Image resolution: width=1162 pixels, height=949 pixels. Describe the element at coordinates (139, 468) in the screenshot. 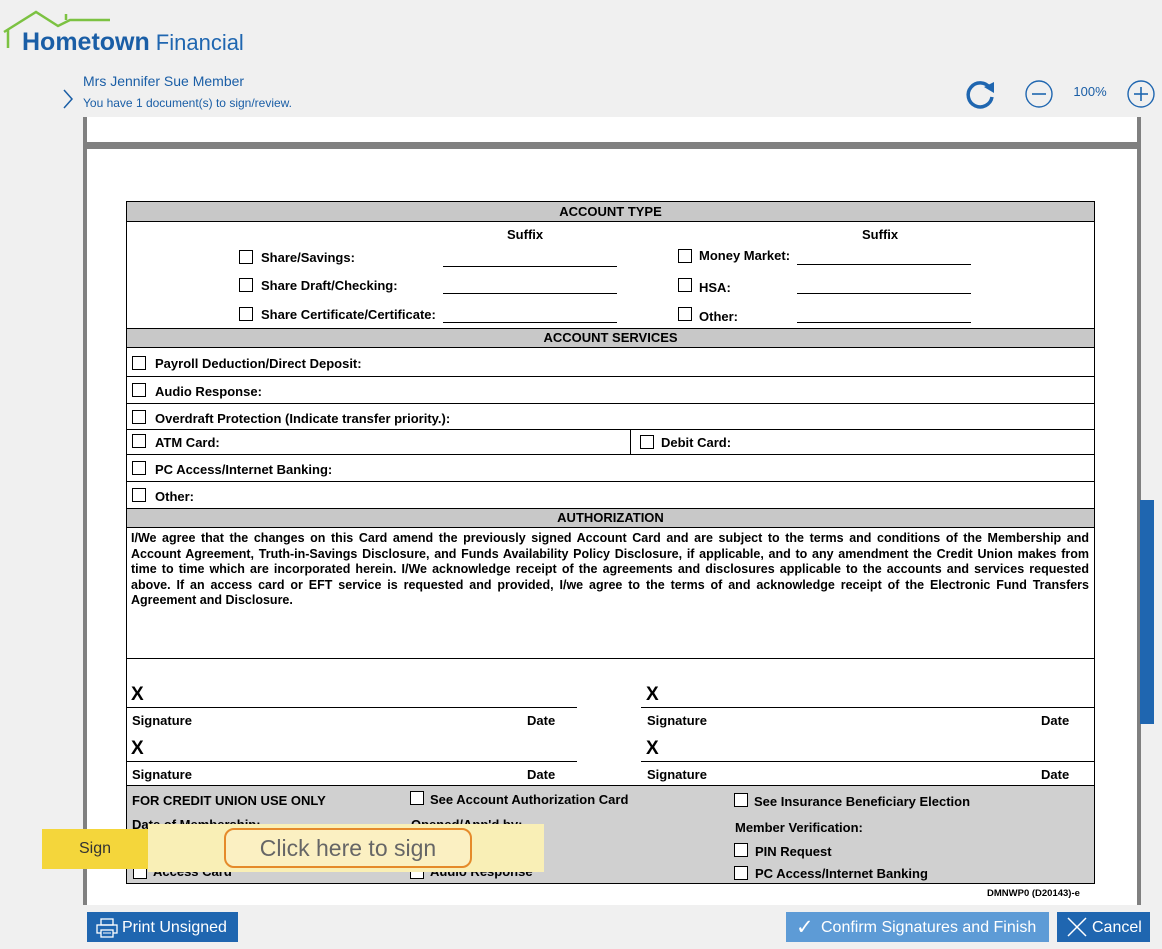

I see `checkbox-pc-access` at that location.